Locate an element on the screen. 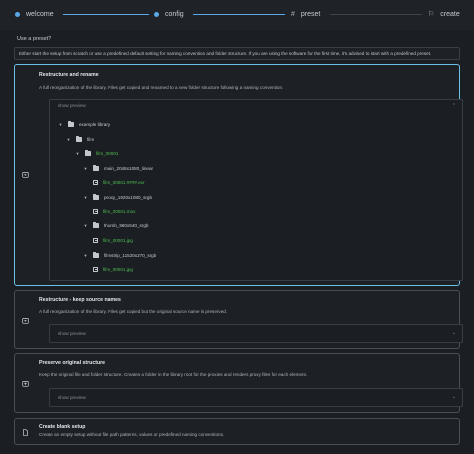 This screenshot has width=474, height=454. tree-node: ▼ proxy_1920x1080_srgb is located at coordinates (118, 197).